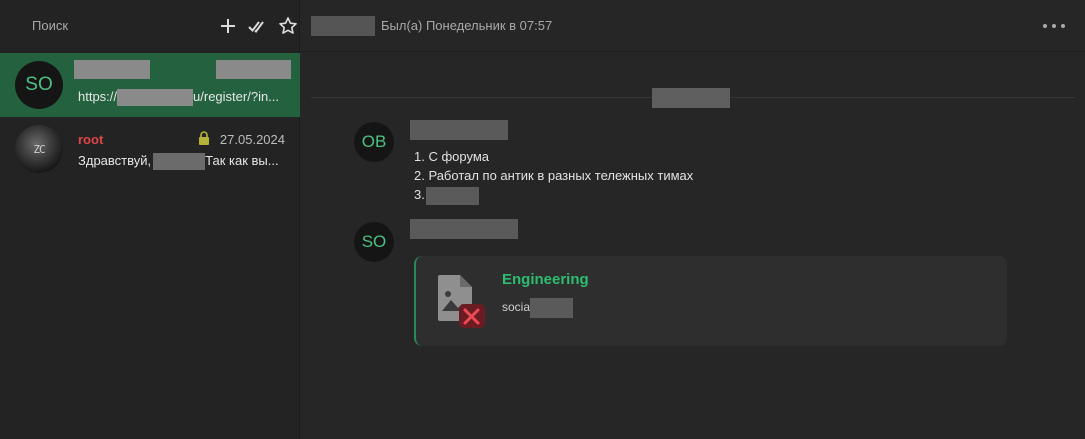 The image size is (1085, 439). I want to click on sidebar-header, so click(149, 26).